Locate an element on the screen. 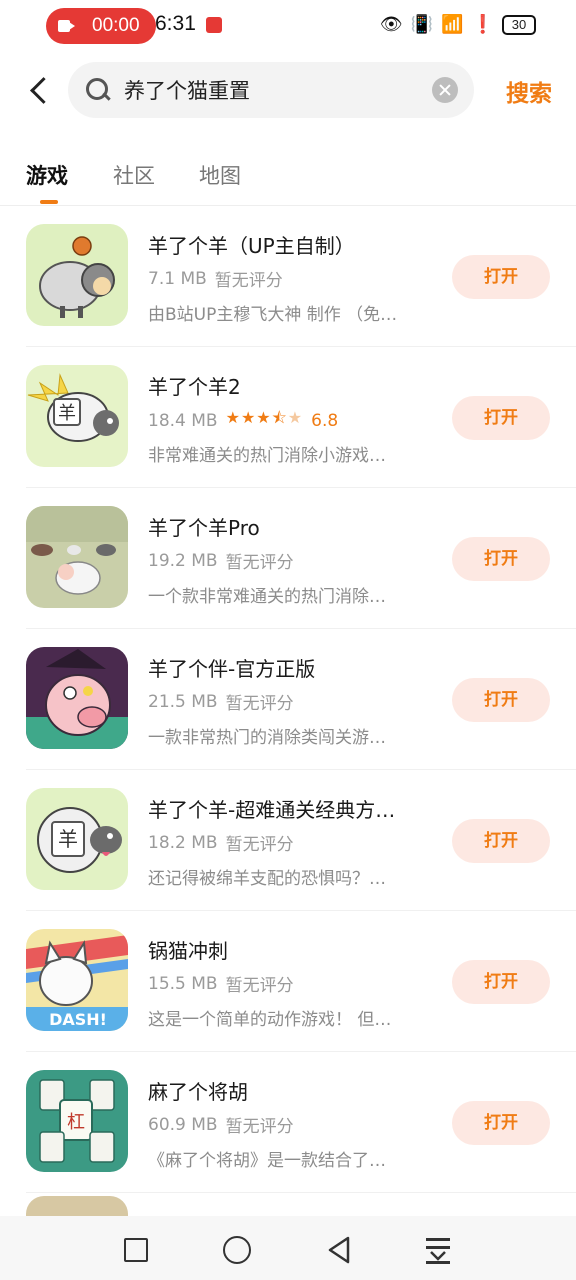 The width and height of the screenshot is (576, 1280). status-bar: 00:00 6:31 👁 📳 📶 ❗ 30 is located at coordinates (288, 26).